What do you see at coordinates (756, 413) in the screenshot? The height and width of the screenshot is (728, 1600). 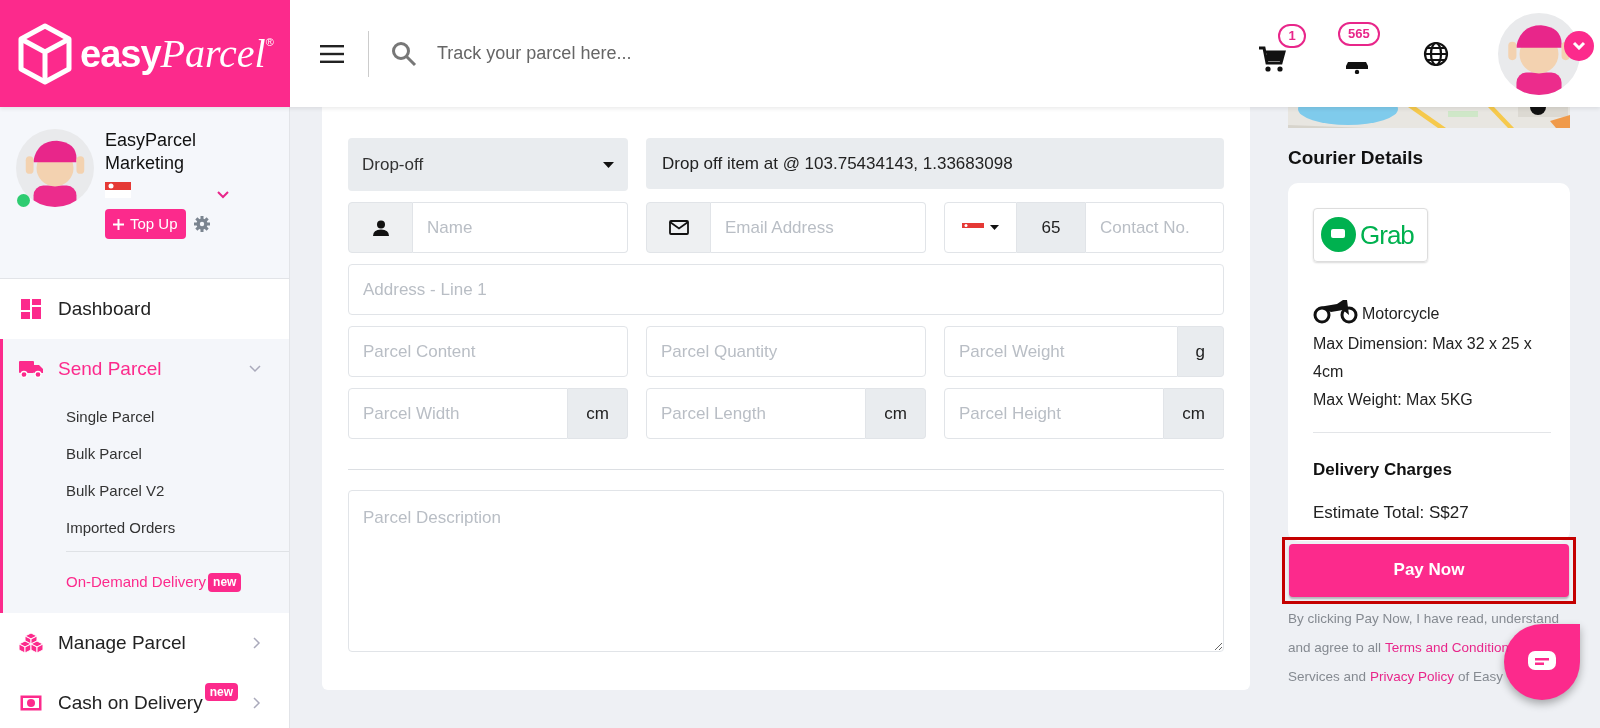 I see `parcel-field: Parcel Length` at bounding box center [756, 413].